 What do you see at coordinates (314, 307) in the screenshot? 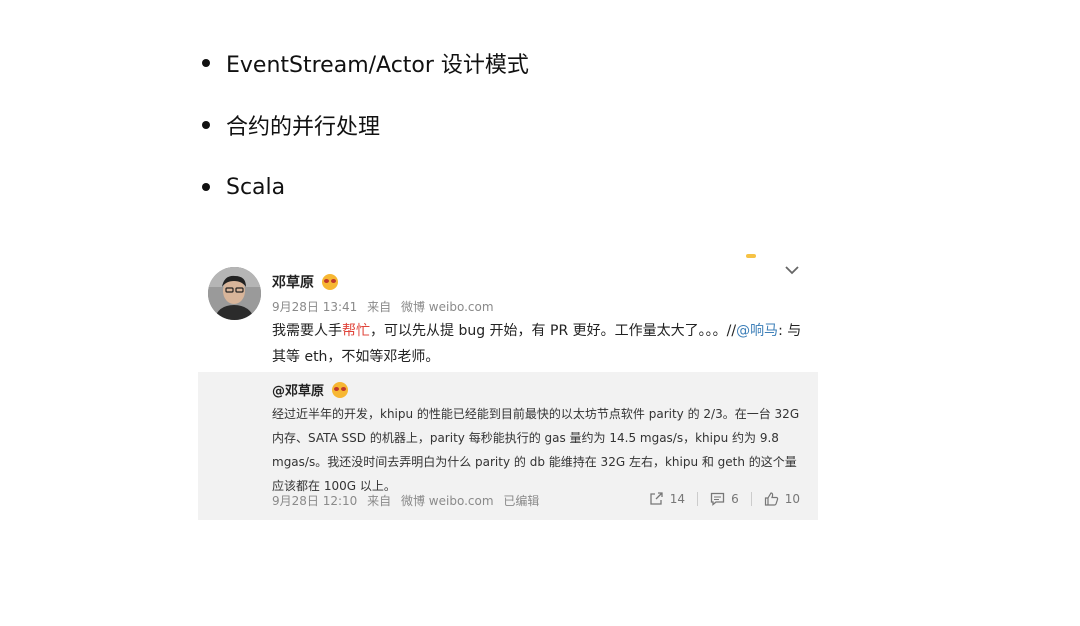
I see `post-date: 9月28日 13:41` at bounding box center [314, 307].